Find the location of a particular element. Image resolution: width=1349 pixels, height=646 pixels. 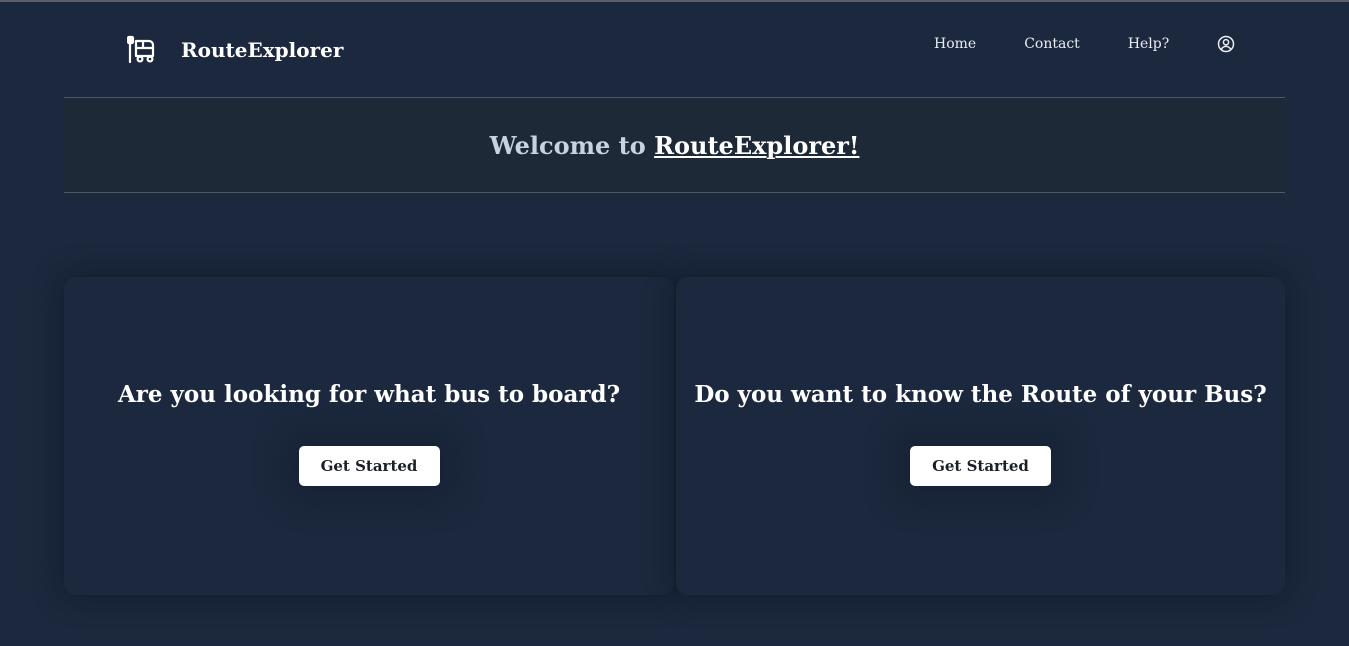

welcome-banner: Welcome to RouteExplorer! is located at coordinates (674, 145).